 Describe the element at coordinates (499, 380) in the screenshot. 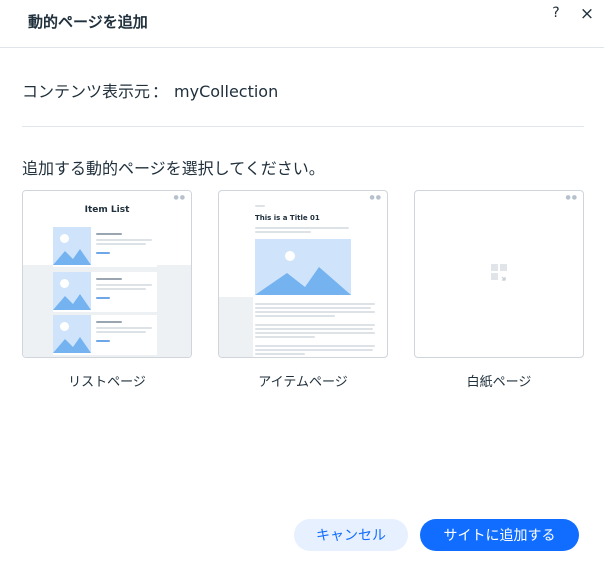

I see `blank-page-label: 白紙ページ` at that location.